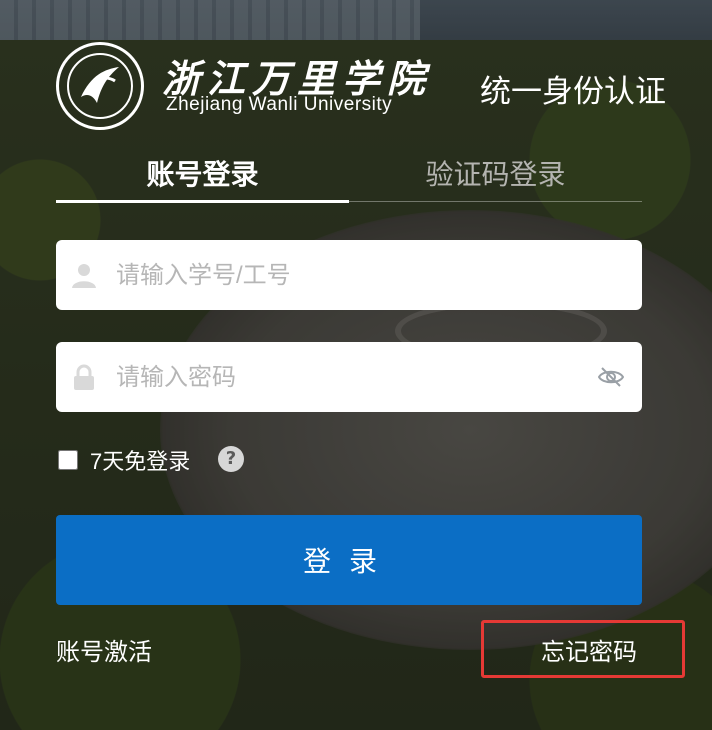 The width and height of the screenshot is (712, 730). I want to click on eye-slash-icon, so click(611, 377).